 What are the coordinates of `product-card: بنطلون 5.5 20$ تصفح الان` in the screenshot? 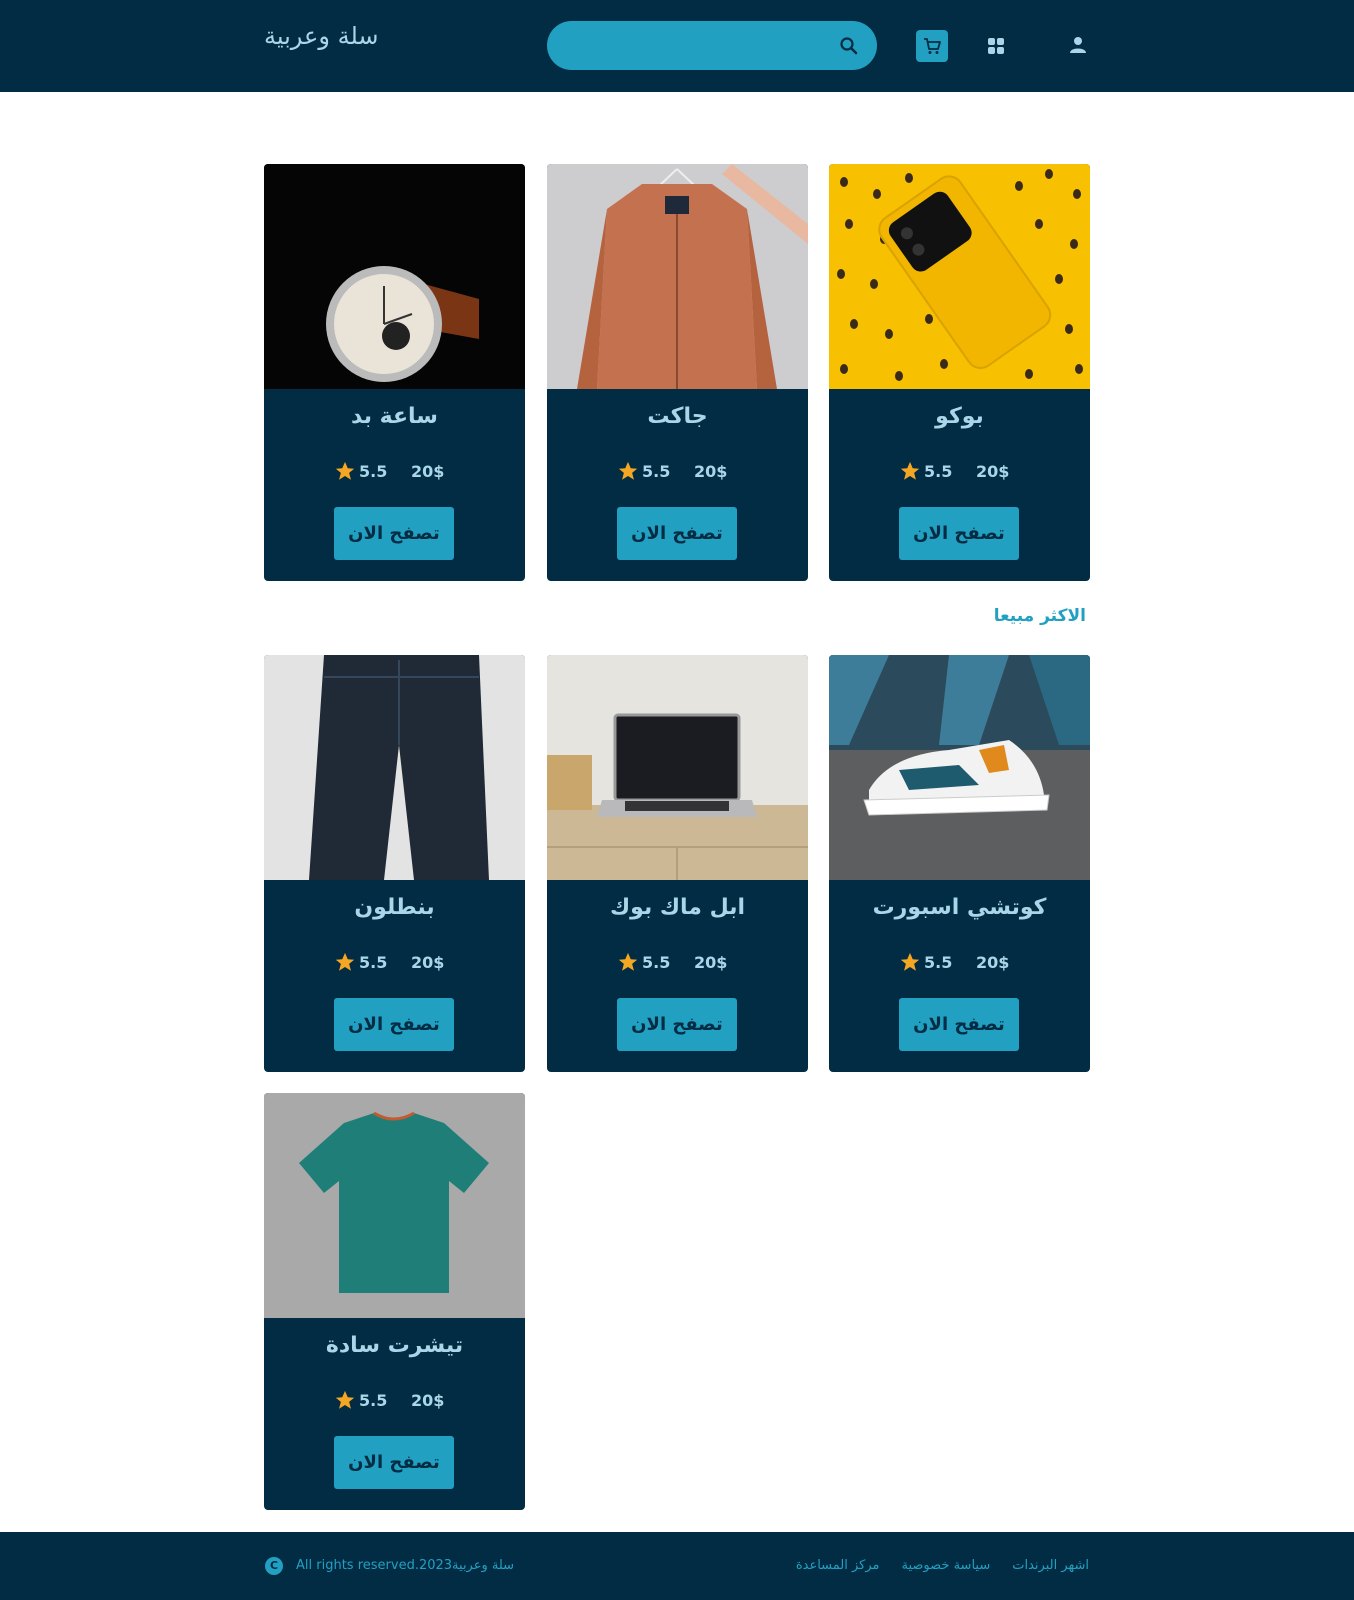 It's located at (394, 863).